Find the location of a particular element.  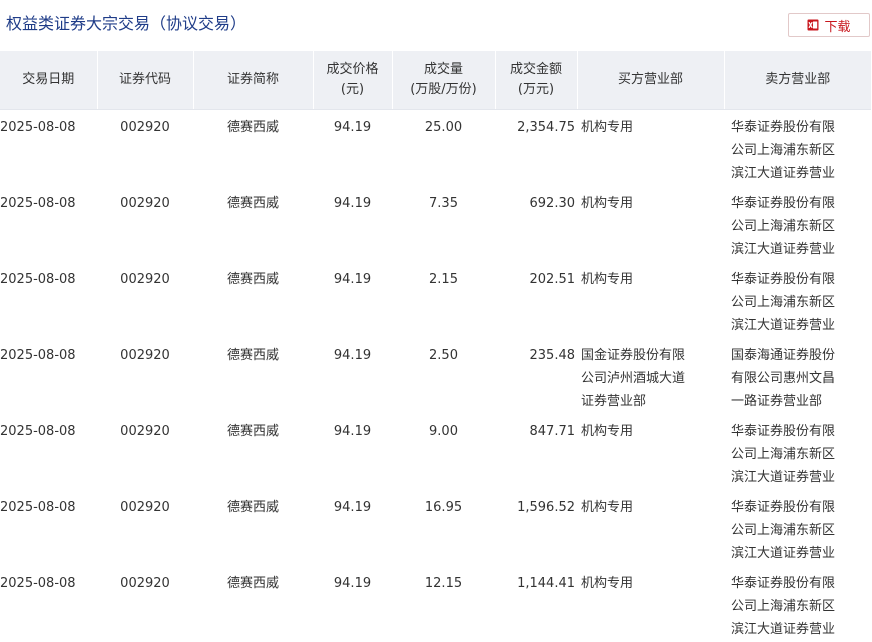

seller-branch-cell: 国泰海通证券股份有限公司惠州文昌一路证券营业部 is located at coordinates (797, 376).